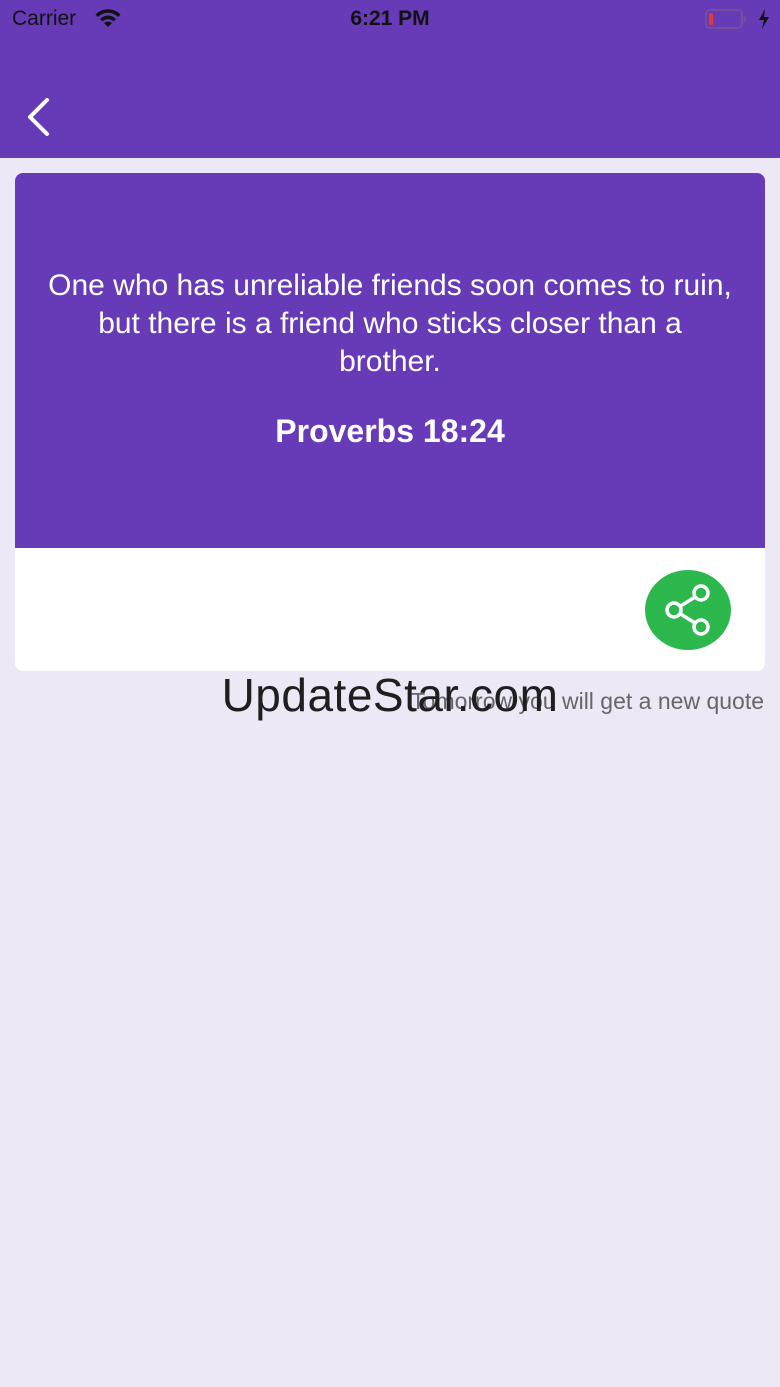 This screenshot has width=780, height=1387. Describe the element at coordinates (390, 79) in the screenshot. I see `app-header: Carrier 6:21 PM` at that location.